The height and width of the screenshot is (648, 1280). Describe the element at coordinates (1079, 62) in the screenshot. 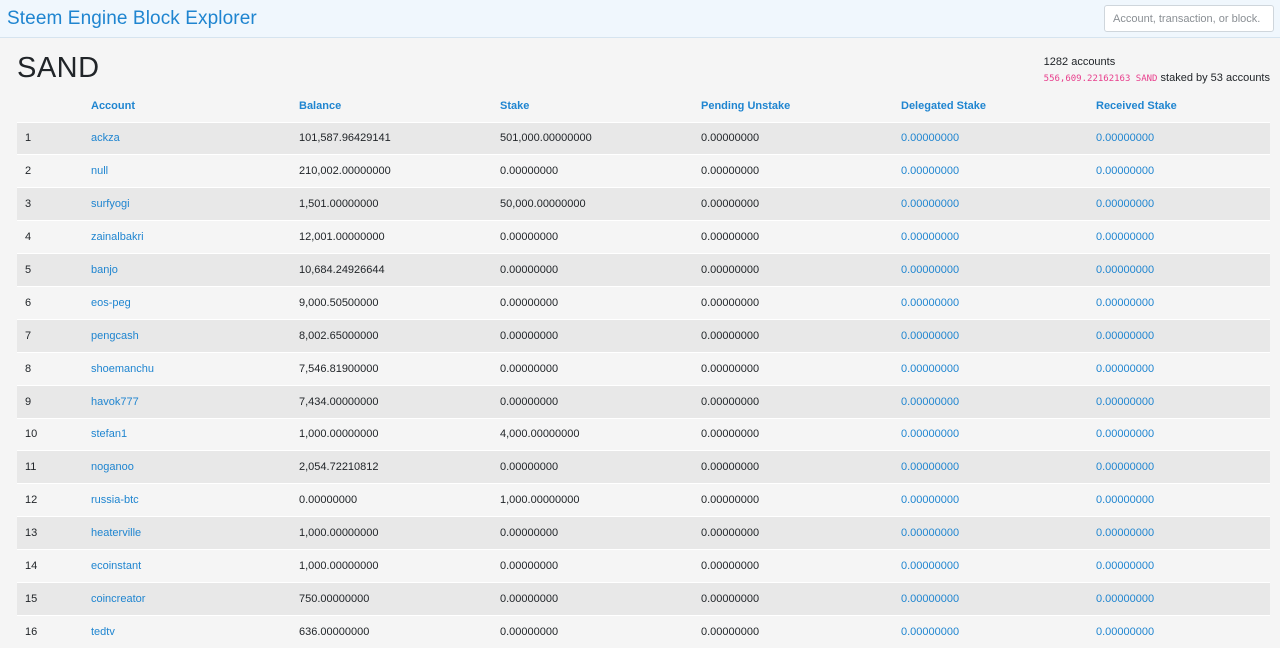

I see `accounts-count: 1282 accounts` at that location.